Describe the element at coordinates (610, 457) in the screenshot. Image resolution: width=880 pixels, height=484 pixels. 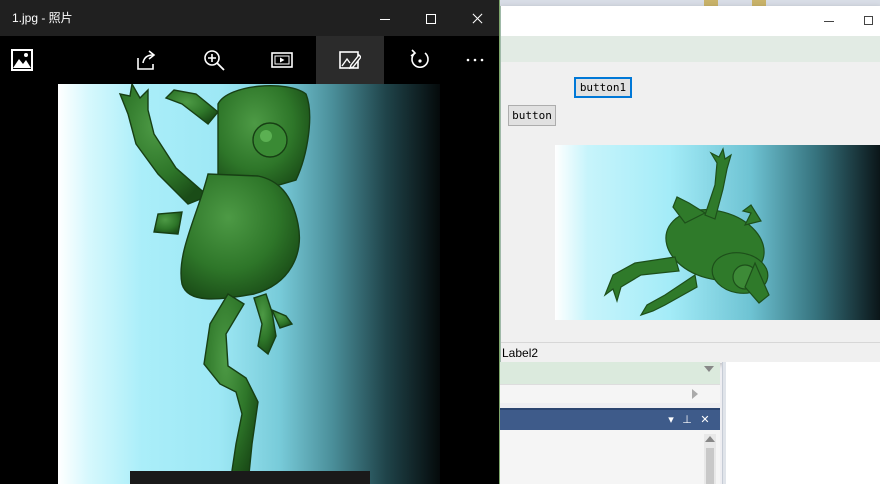
I see `tool-window-body` at that location.